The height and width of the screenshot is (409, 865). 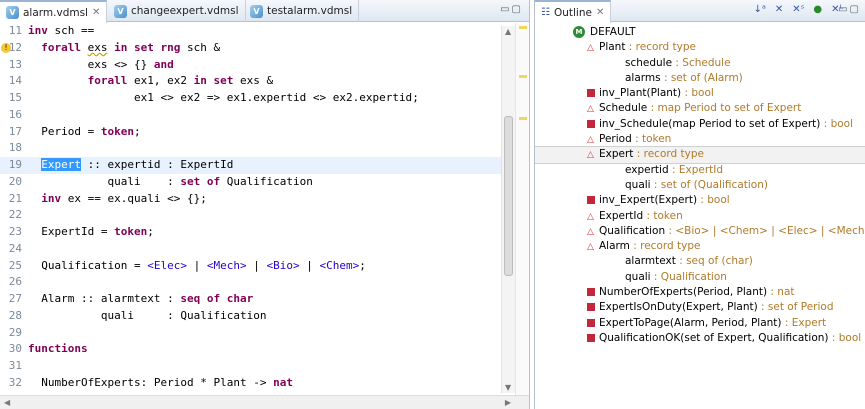 What do you see at coordinates (650, 261) in the screenshot?
I see `outline-item-name: alarmtext` at bounding box center [650, 261].